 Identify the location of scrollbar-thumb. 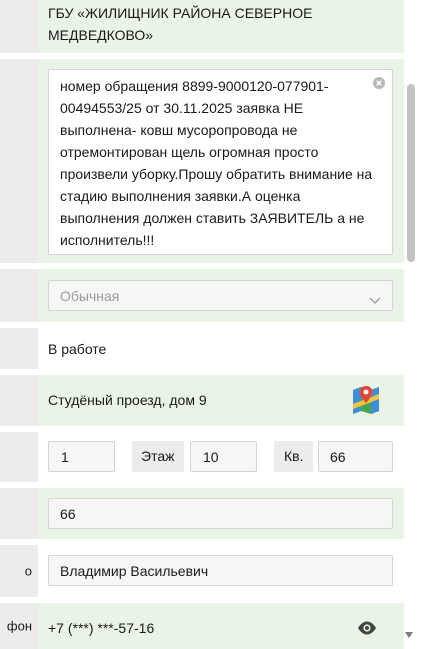
(411, 173).